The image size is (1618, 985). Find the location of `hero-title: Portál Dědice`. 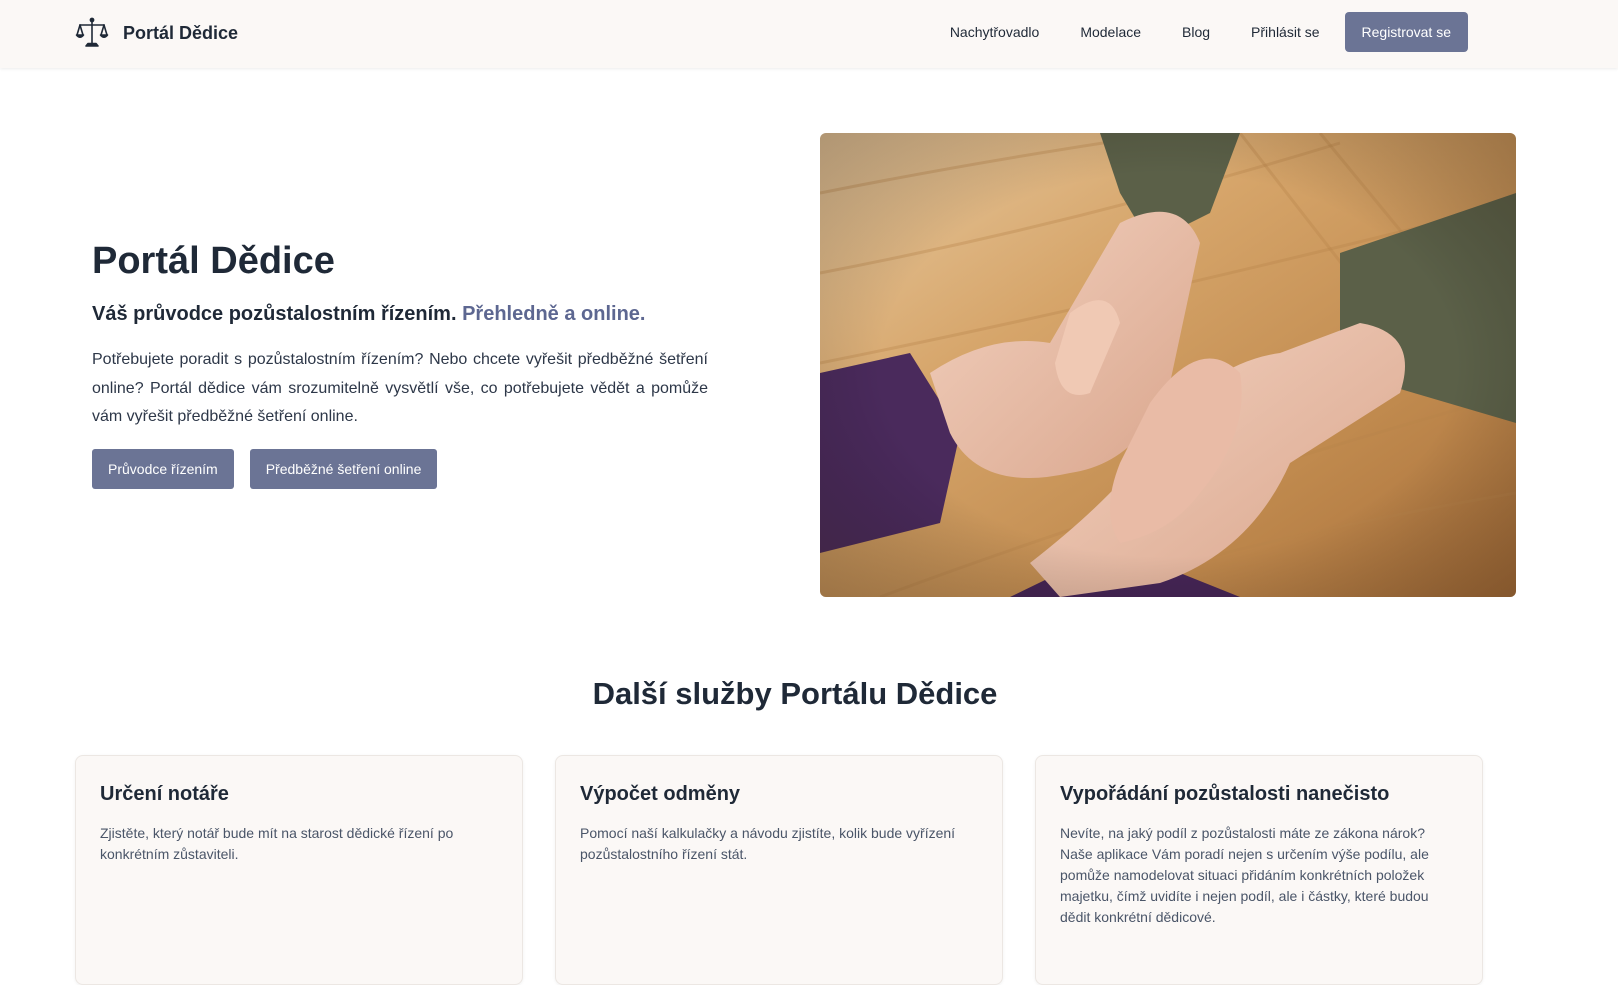

hero-title: Portál Dědice is located at coordinates (213, 261).